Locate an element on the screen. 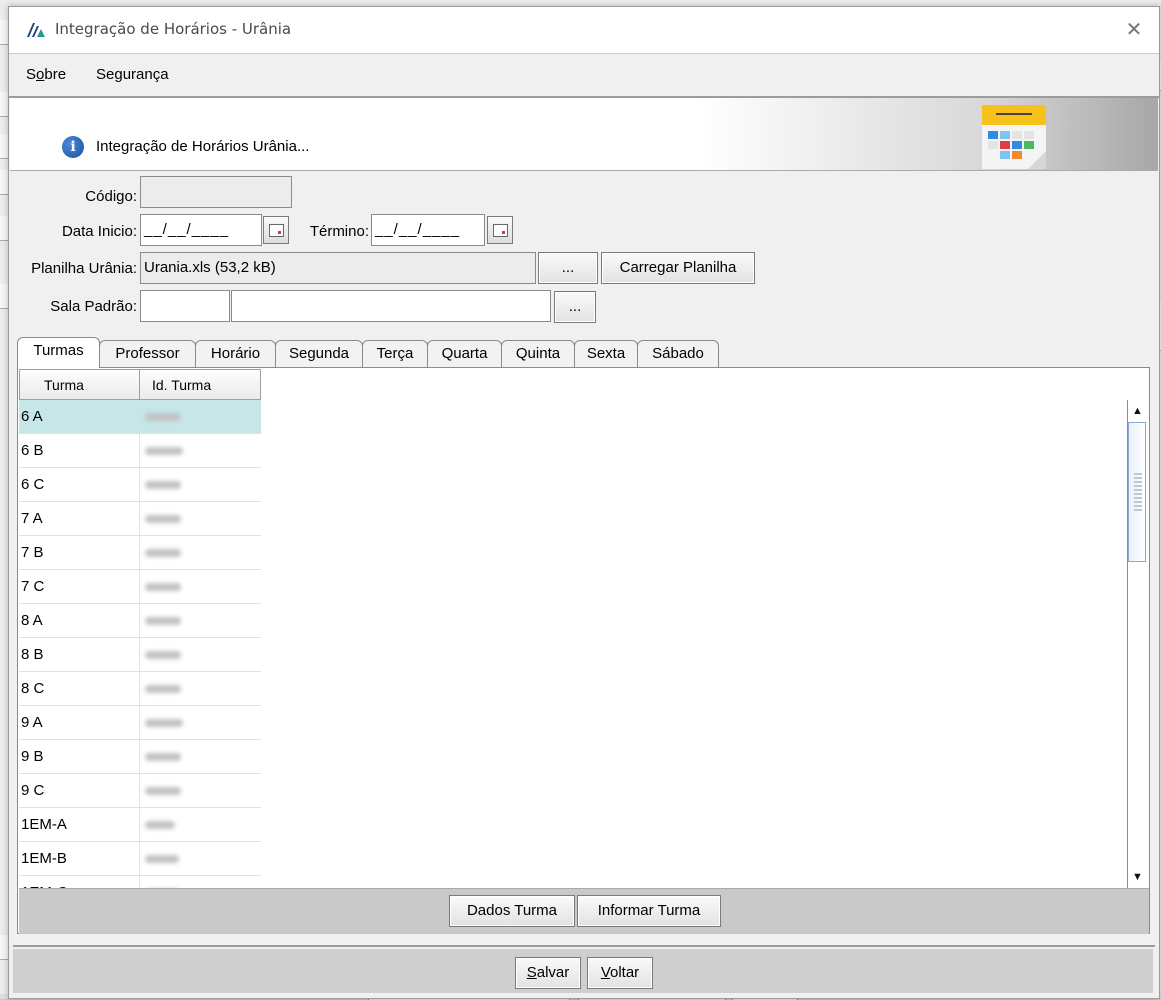 This screenshot has width=1161, height=1000. info-icon: i is located at coordinates (73, 147).